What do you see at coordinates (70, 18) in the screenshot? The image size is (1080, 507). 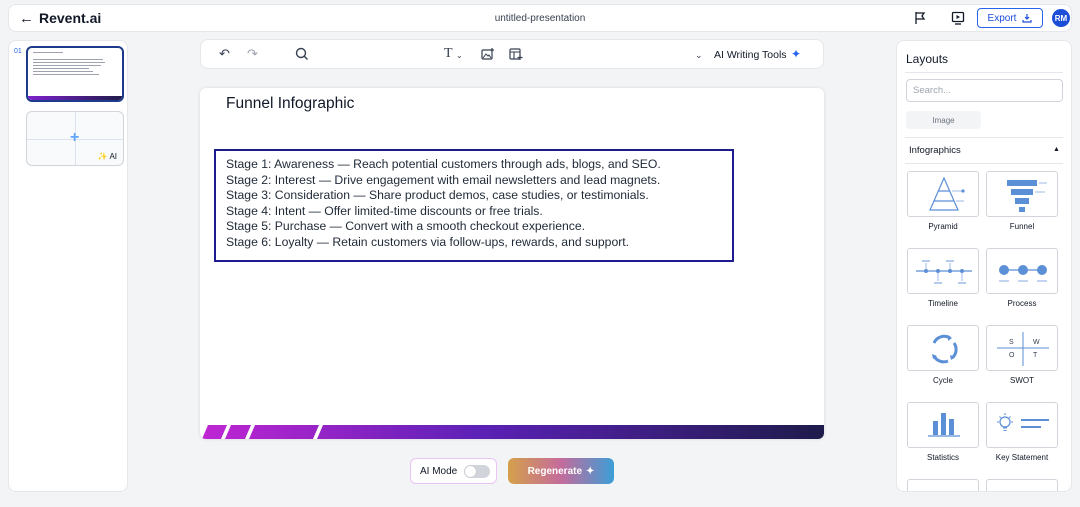 I see `brand-logo: Revent.ai` at bounding box center [70, 18].